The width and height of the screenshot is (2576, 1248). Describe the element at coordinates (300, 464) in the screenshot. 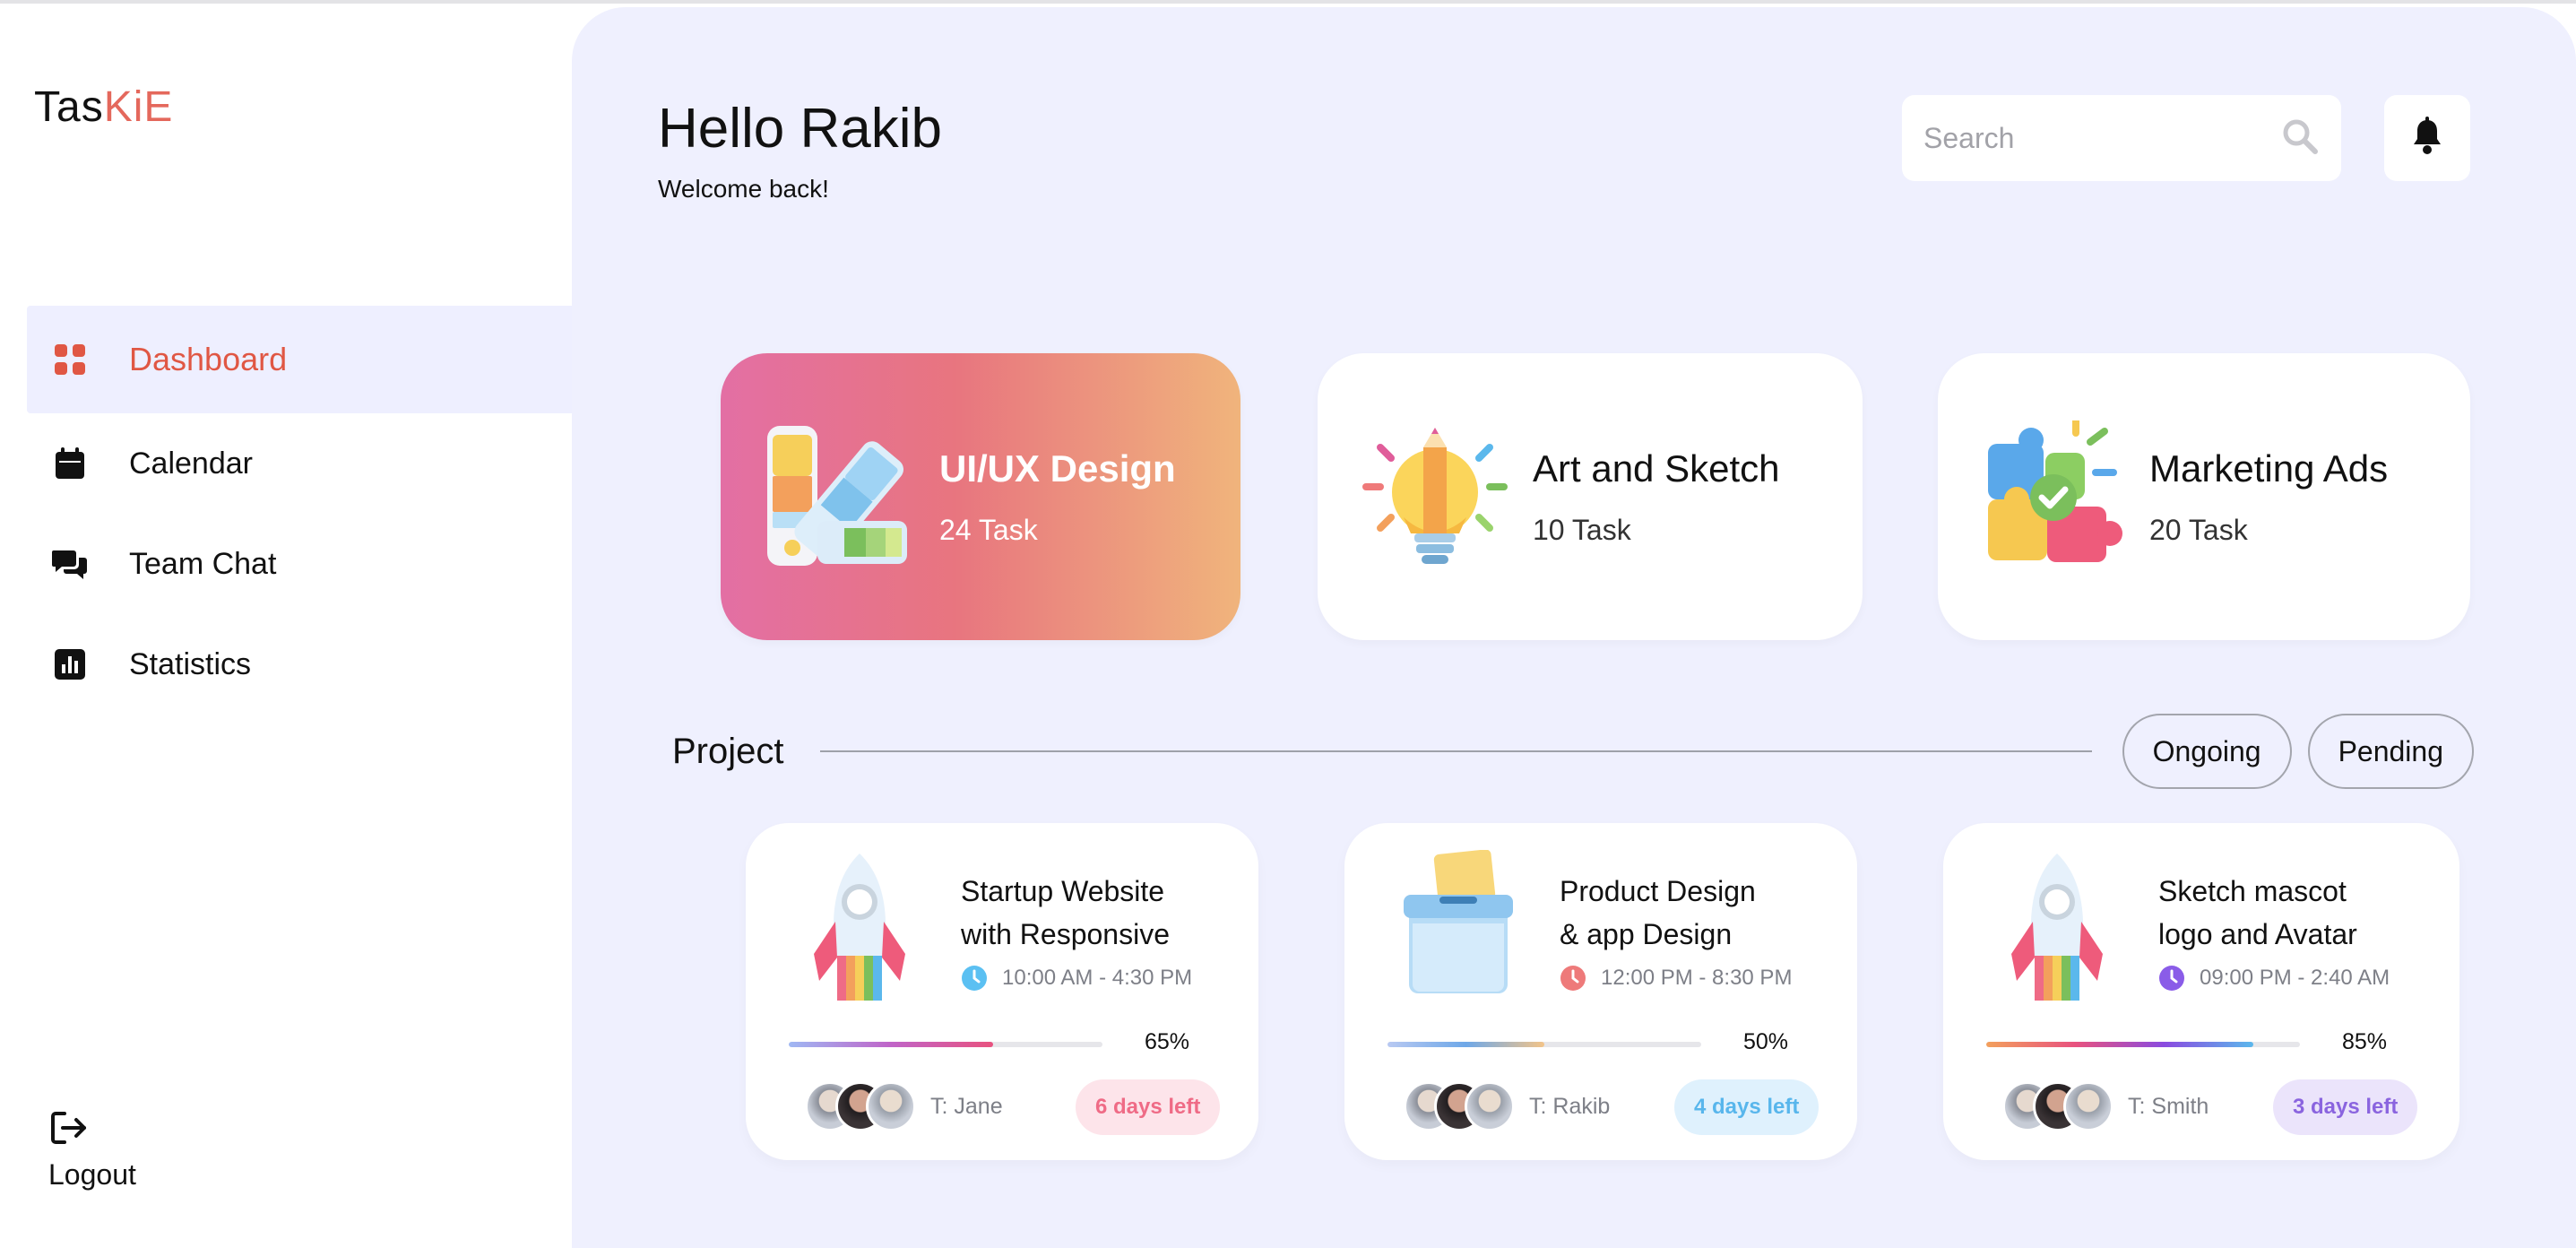

I see `sidebar-item-calendar: Calendar` at that location.